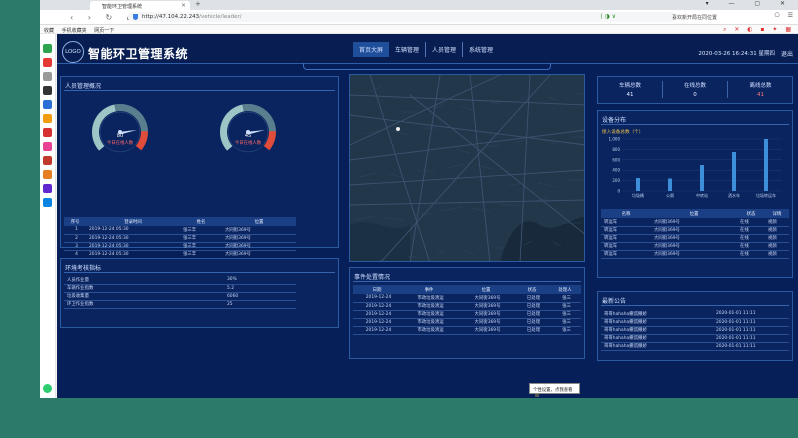  Describe the element at coordinates (427, 66) in the screenshot. I see `header-ornament` at that location.